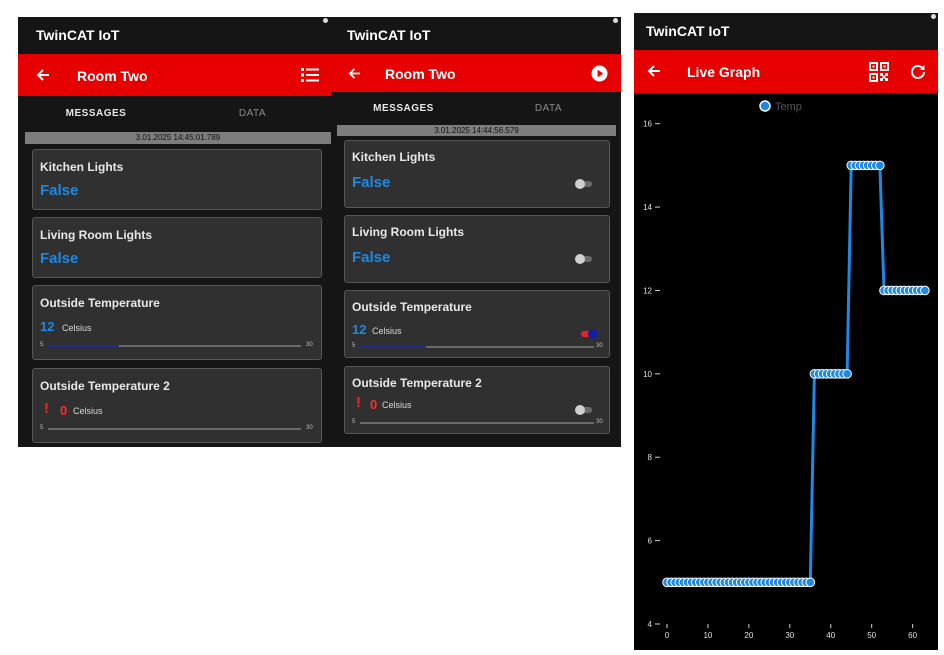 The height and width of the screenshot is (655, 944). Describe the element at coordinates (83, 346) in the screenshot. I see `range-fill` at that location.